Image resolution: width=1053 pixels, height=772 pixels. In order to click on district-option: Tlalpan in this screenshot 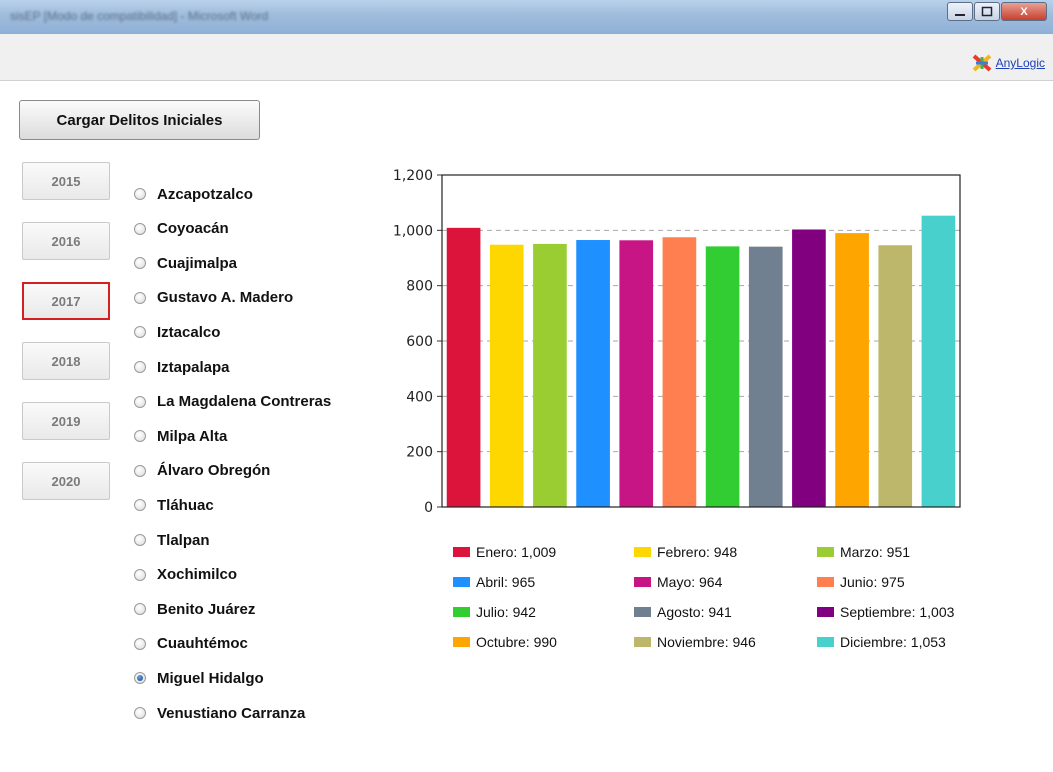, I will do `click(172, 540)`.